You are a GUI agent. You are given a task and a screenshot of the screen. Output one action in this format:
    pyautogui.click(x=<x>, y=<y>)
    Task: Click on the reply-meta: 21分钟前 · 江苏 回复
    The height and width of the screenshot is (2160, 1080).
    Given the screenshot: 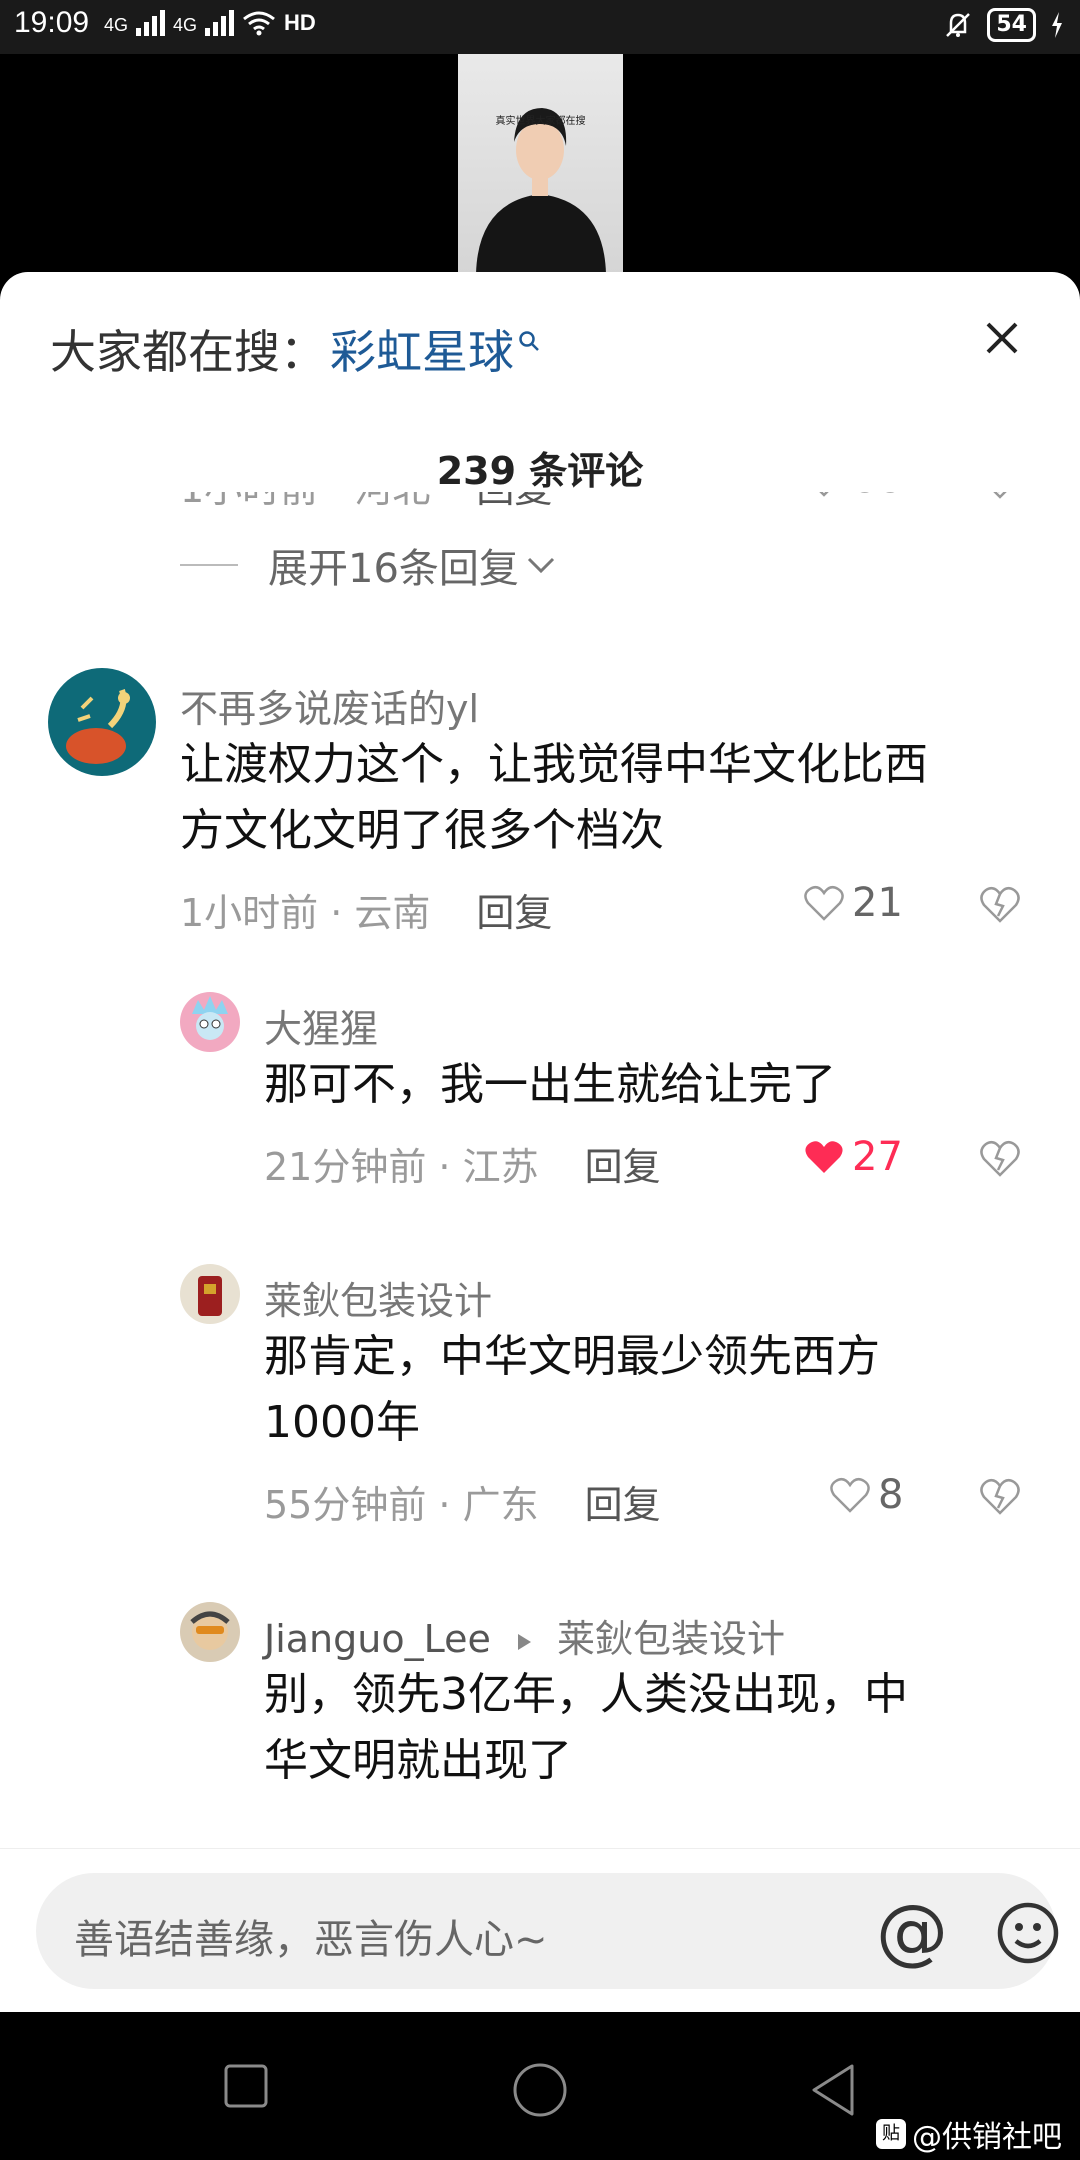 What is the action you would take?
    pyautogui.click(x=462, y=1163)
    